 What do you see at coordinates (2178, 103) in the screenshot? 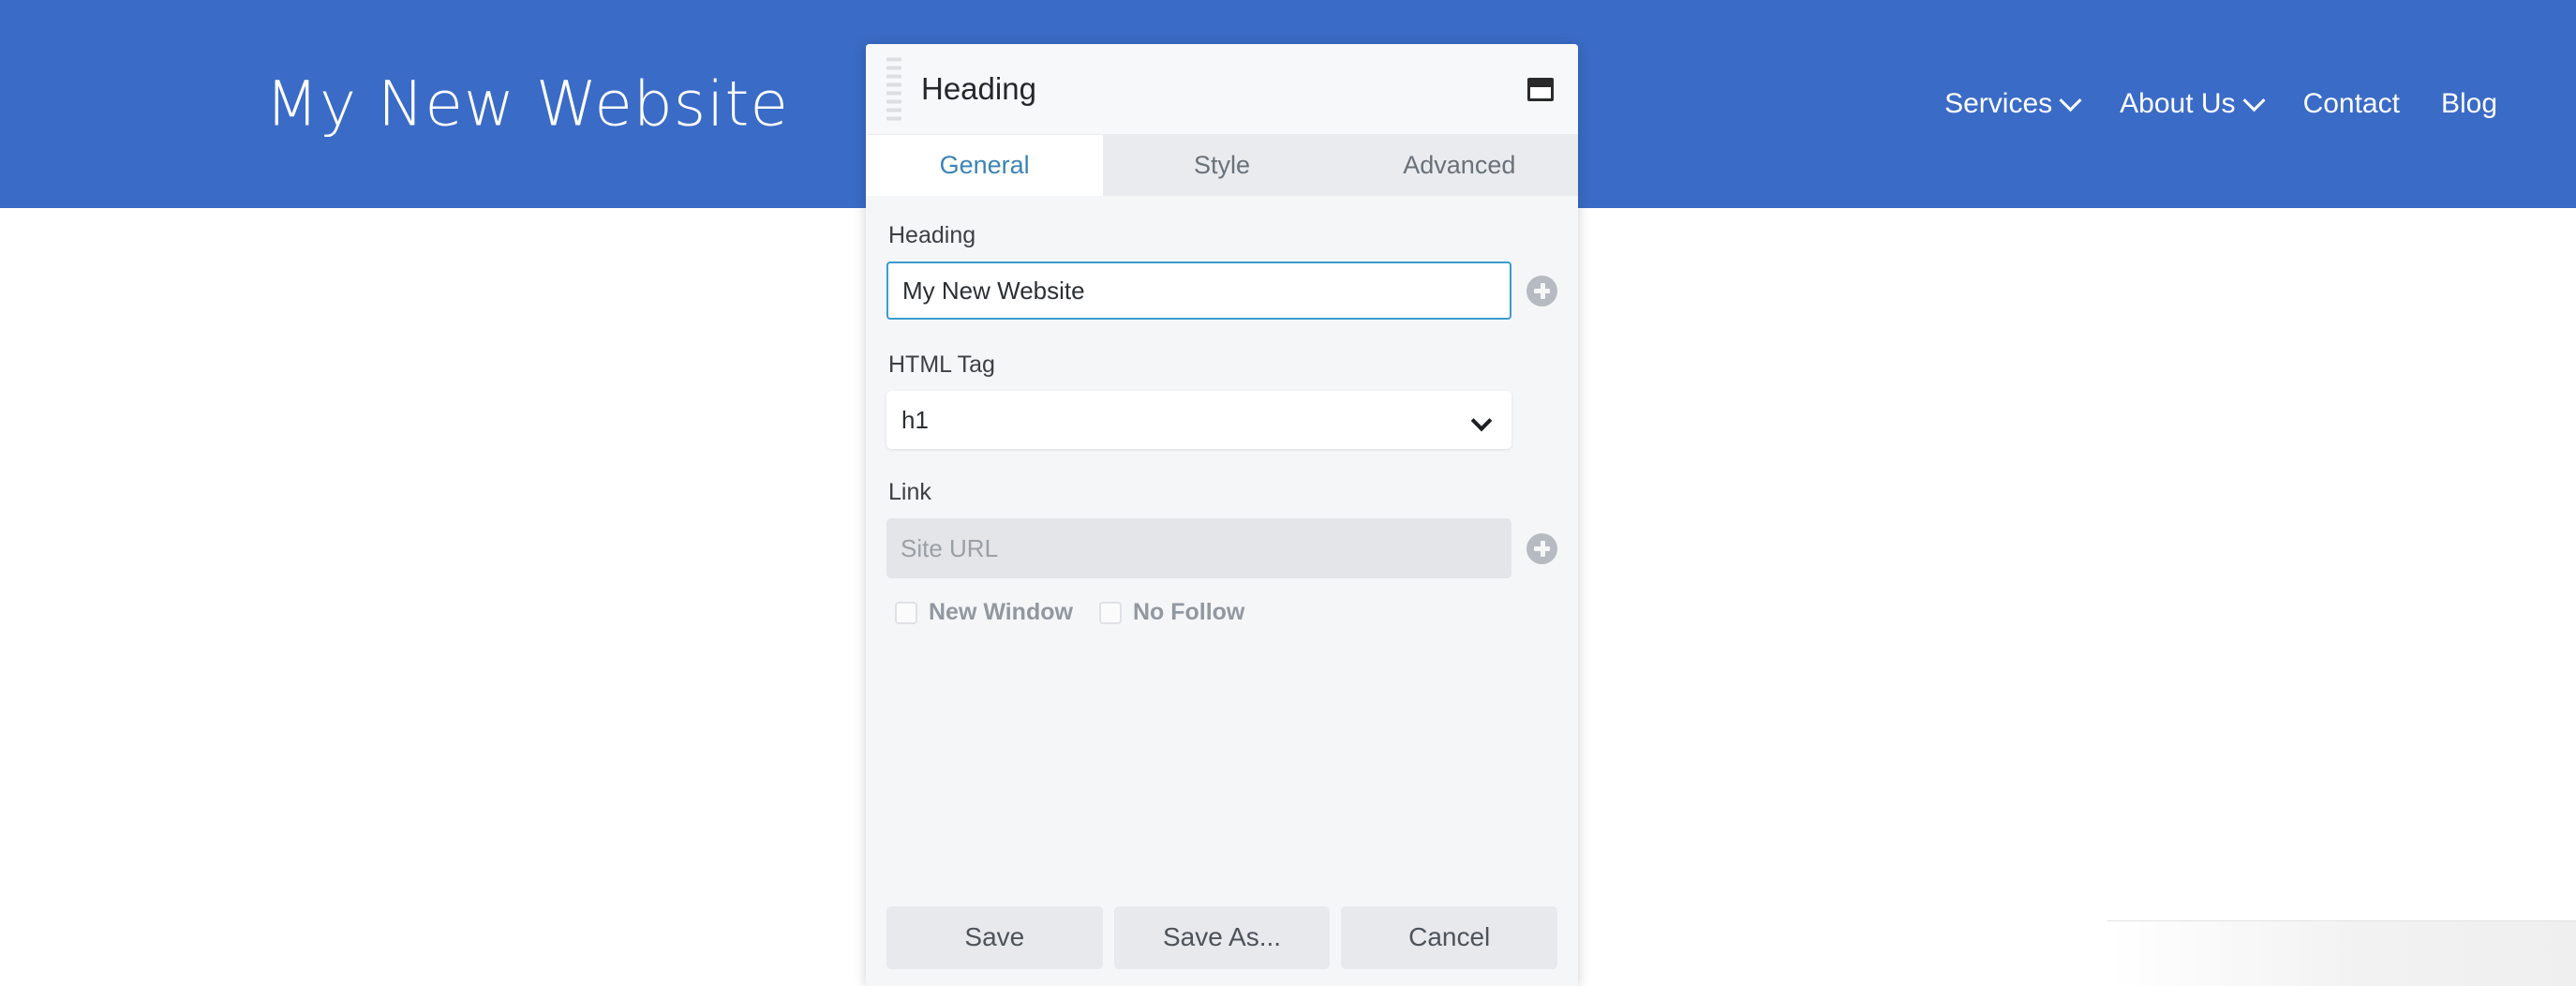
I see `nav-item-label: About Us` at bounding box center [2178, 103].